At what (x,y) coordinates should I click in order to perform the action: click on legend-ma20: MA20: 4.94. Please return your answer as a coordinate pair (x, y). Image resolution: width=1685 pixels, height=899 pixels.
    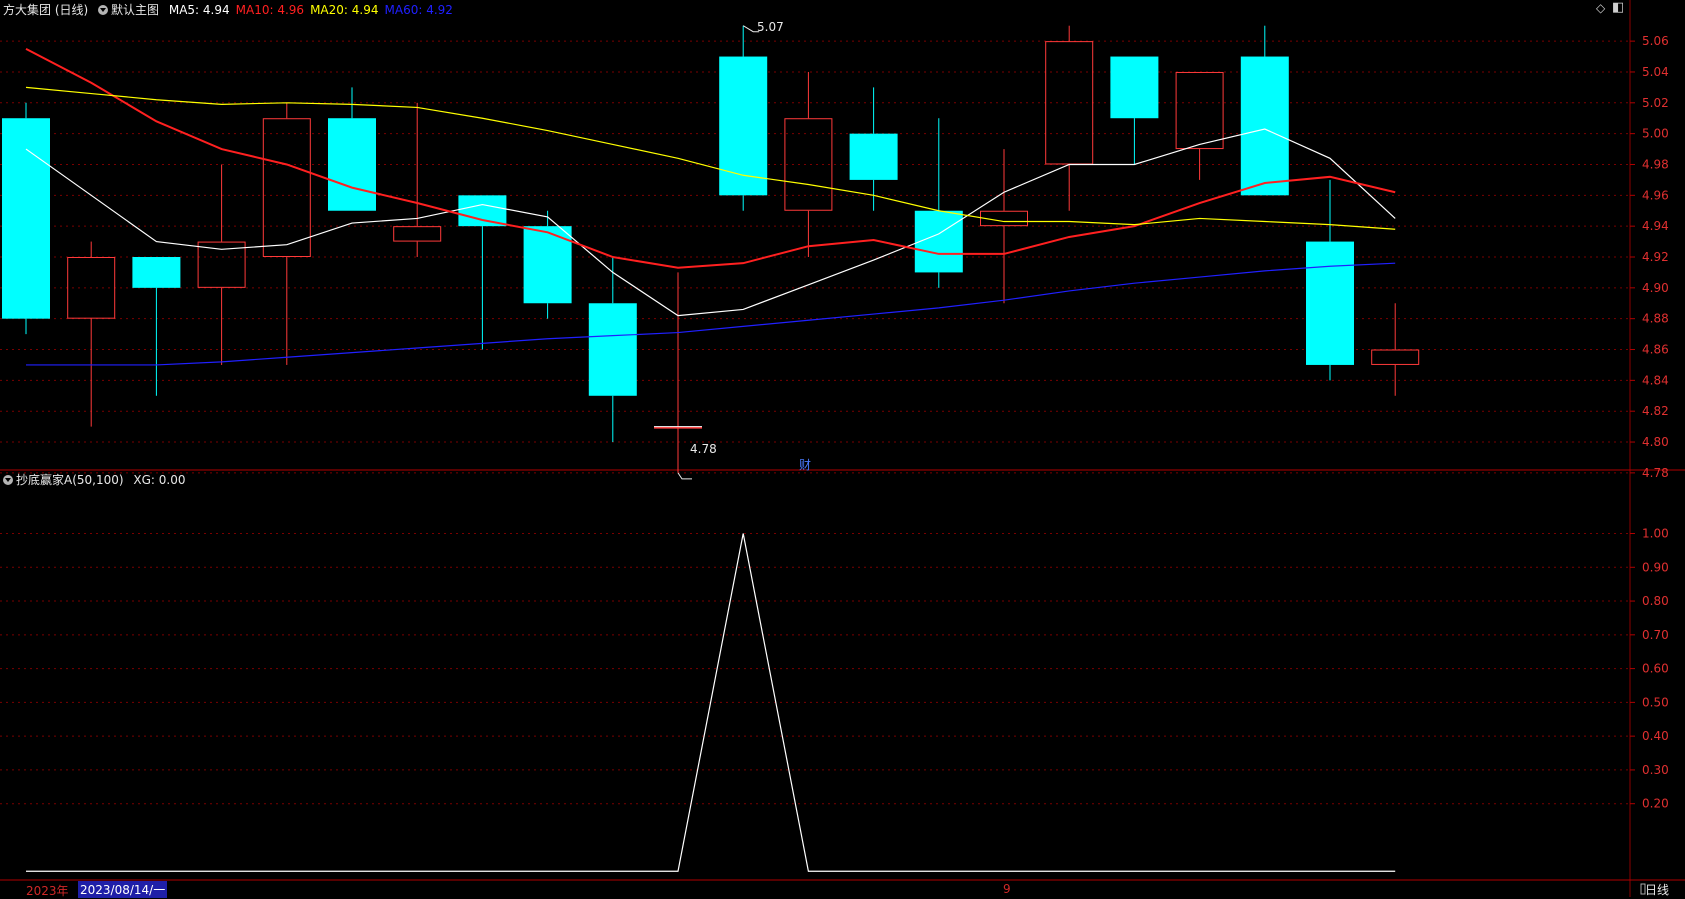
    Looking at the image, I should click on (344, 10).